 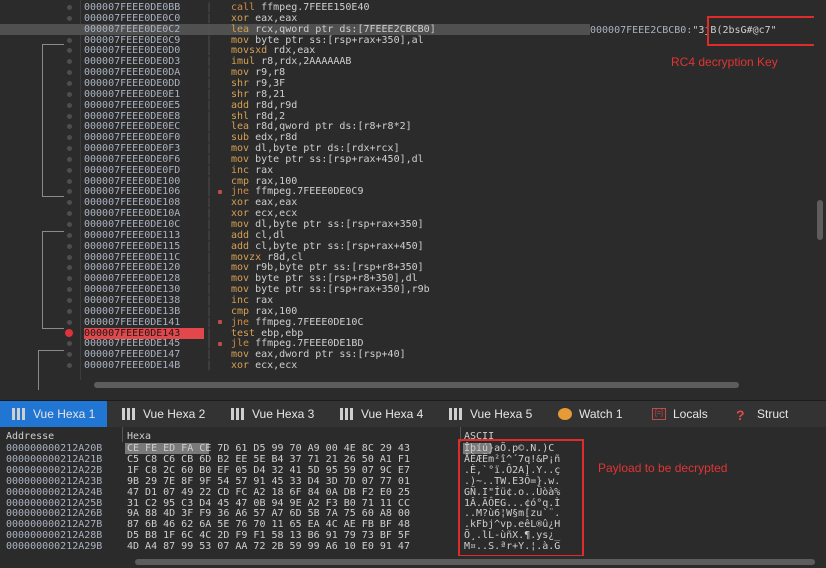 I want to click on tab-label: Vue Hexa 3, so click(x=283, y=414).